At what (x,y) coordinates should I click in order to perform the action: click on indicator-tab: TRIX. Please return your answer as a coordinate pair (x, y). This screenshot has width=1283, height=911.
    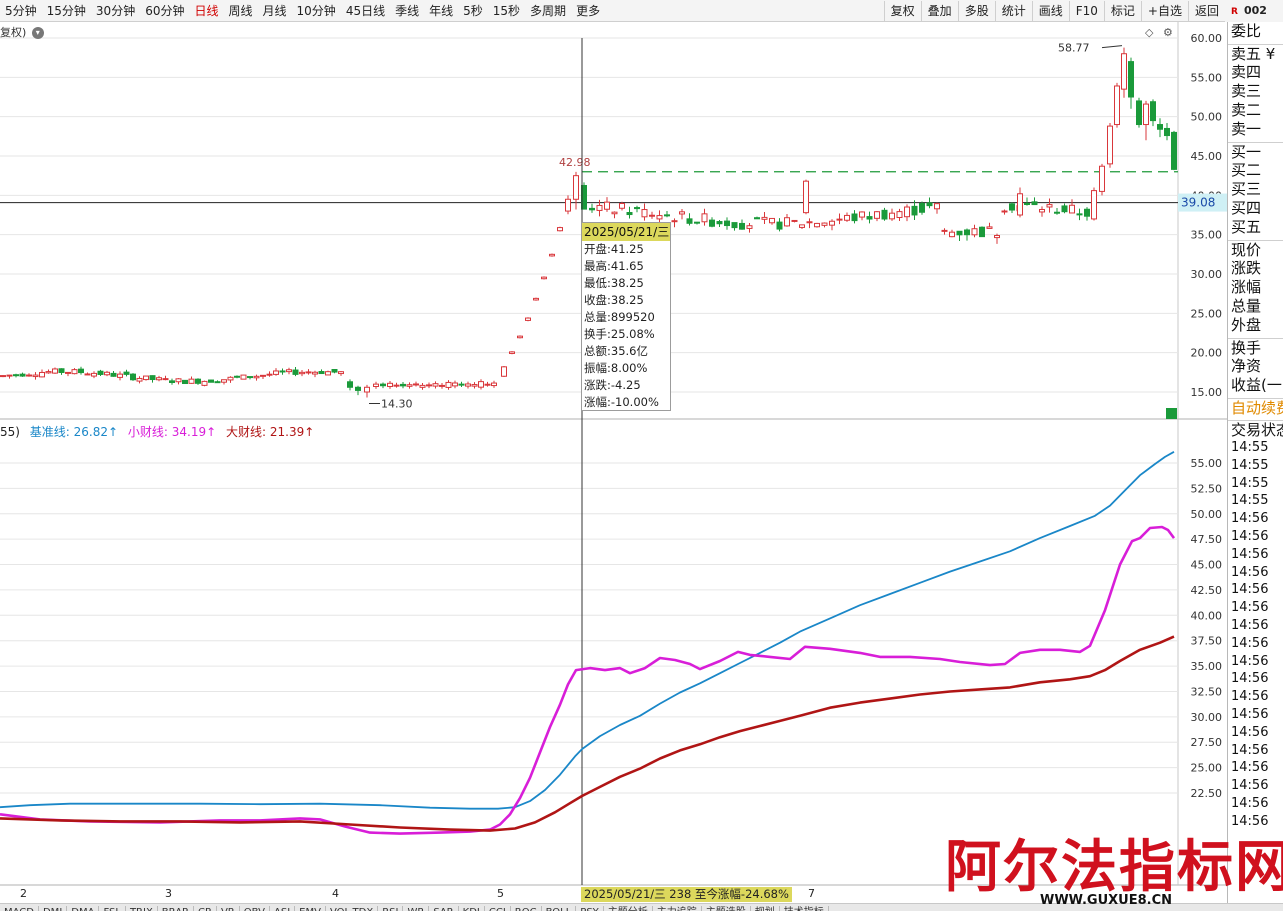
    Looking at the image, I should click on (142, 908).